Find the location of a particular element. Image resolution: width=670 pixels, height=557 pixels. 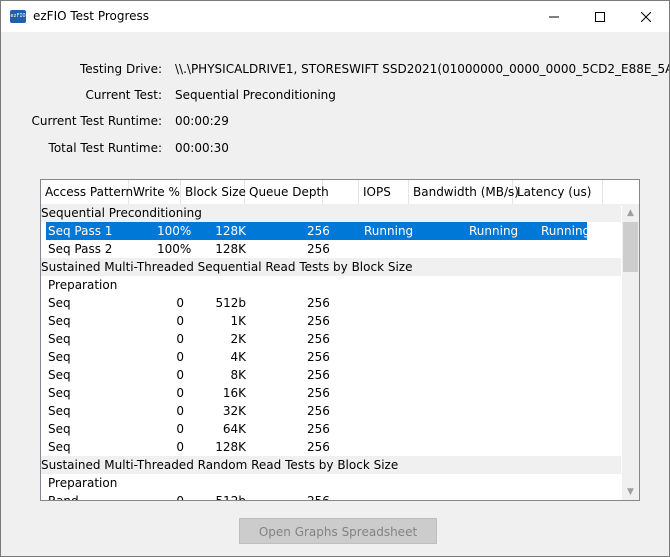

column-header-latency: Latency (us) is located at coordinates (558, 192).